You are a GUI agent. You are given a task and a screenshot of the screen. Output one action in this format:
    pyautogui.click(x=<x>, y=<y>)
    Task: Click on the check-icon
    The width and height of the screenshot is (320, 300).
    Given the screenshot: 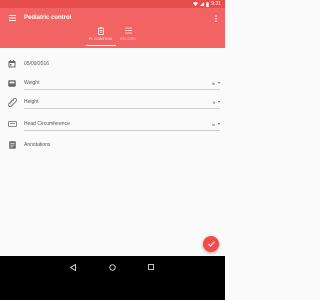 What is the action you would take?
    pyautogui.click(x=211, y=244)
    